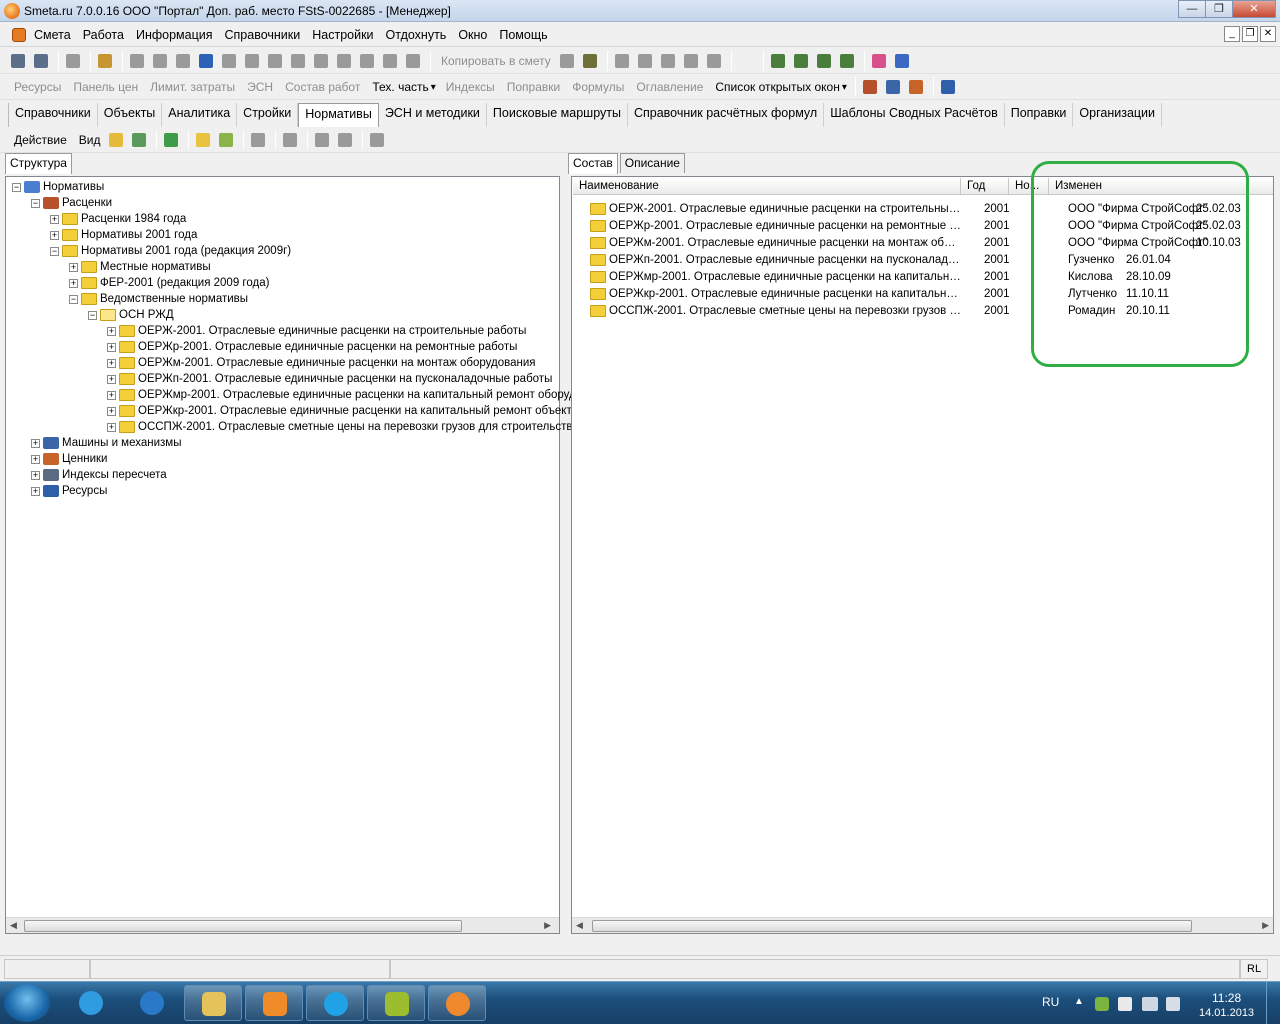 Image resolution: width=1280 pixels, height=1024 pixels. Describe the element at coordinates (260, 87) in the screenshot. I see `toolbar-item-3: ЭСН` at that location.